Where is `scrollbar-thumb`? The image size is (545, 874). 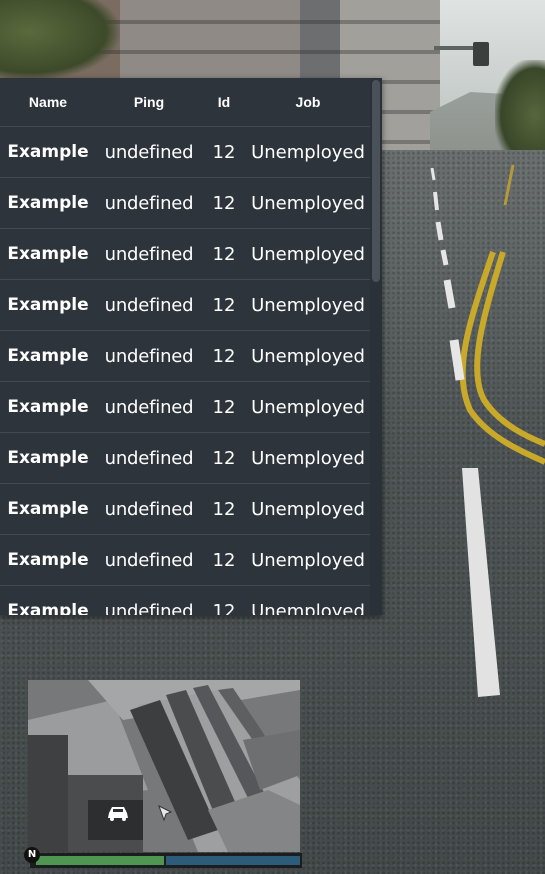 scrollbar-thumb is located at coordinates (376, 181).